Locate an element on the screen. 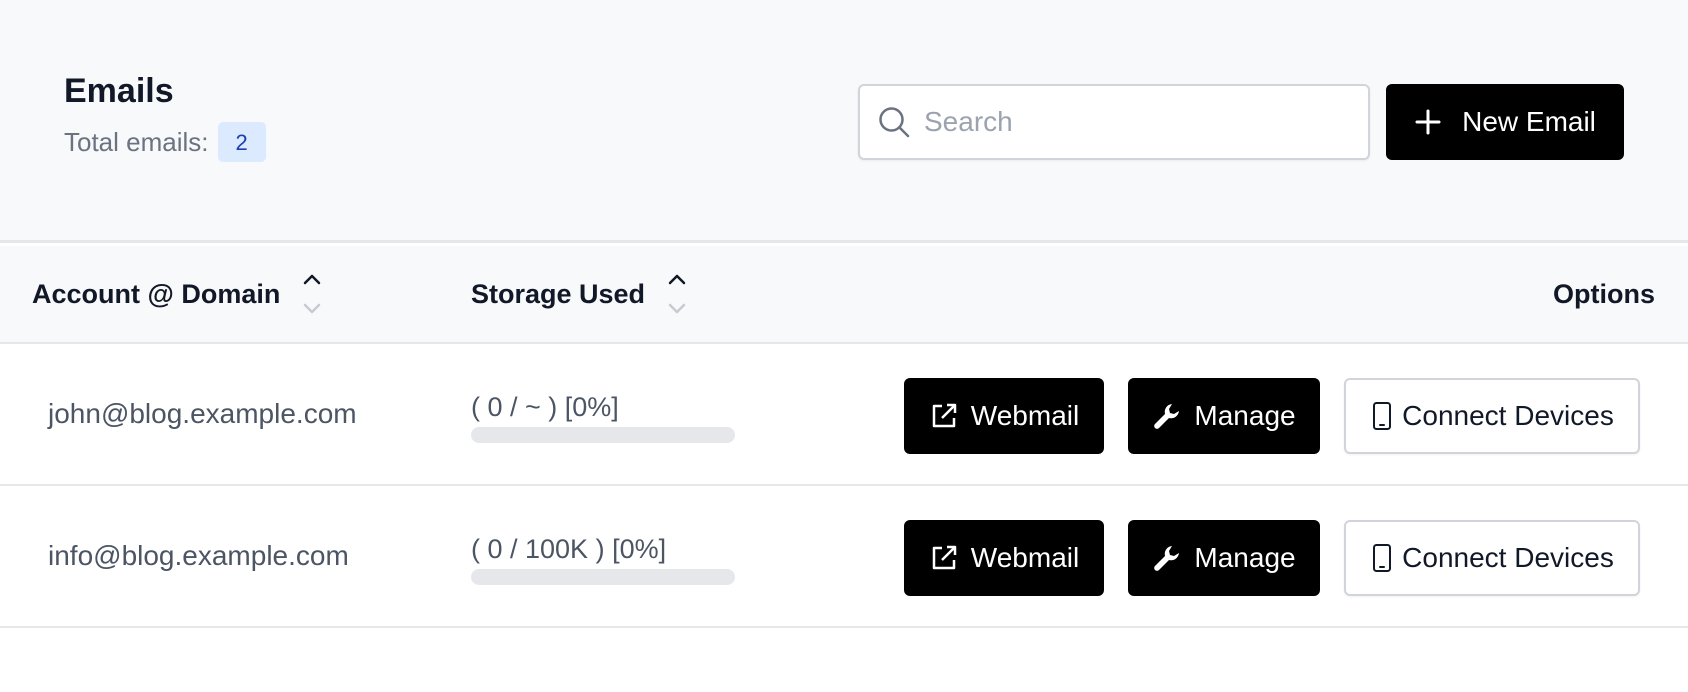  storage-cell: ( 0 / 100K ) [0%] is located at coordinates (603, 559).